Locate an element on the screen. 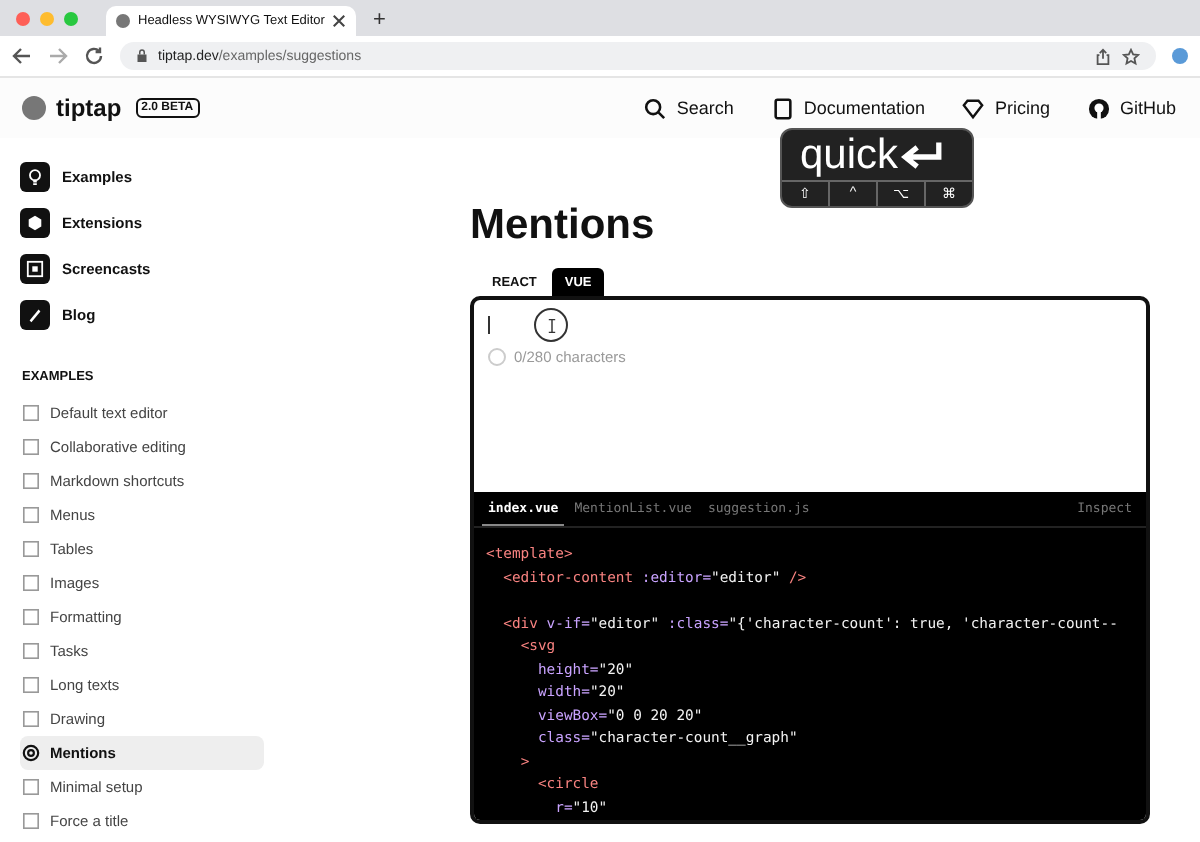 This screenshot has height=842, width=1200. screen-icon is located at coordinates (35, 269).